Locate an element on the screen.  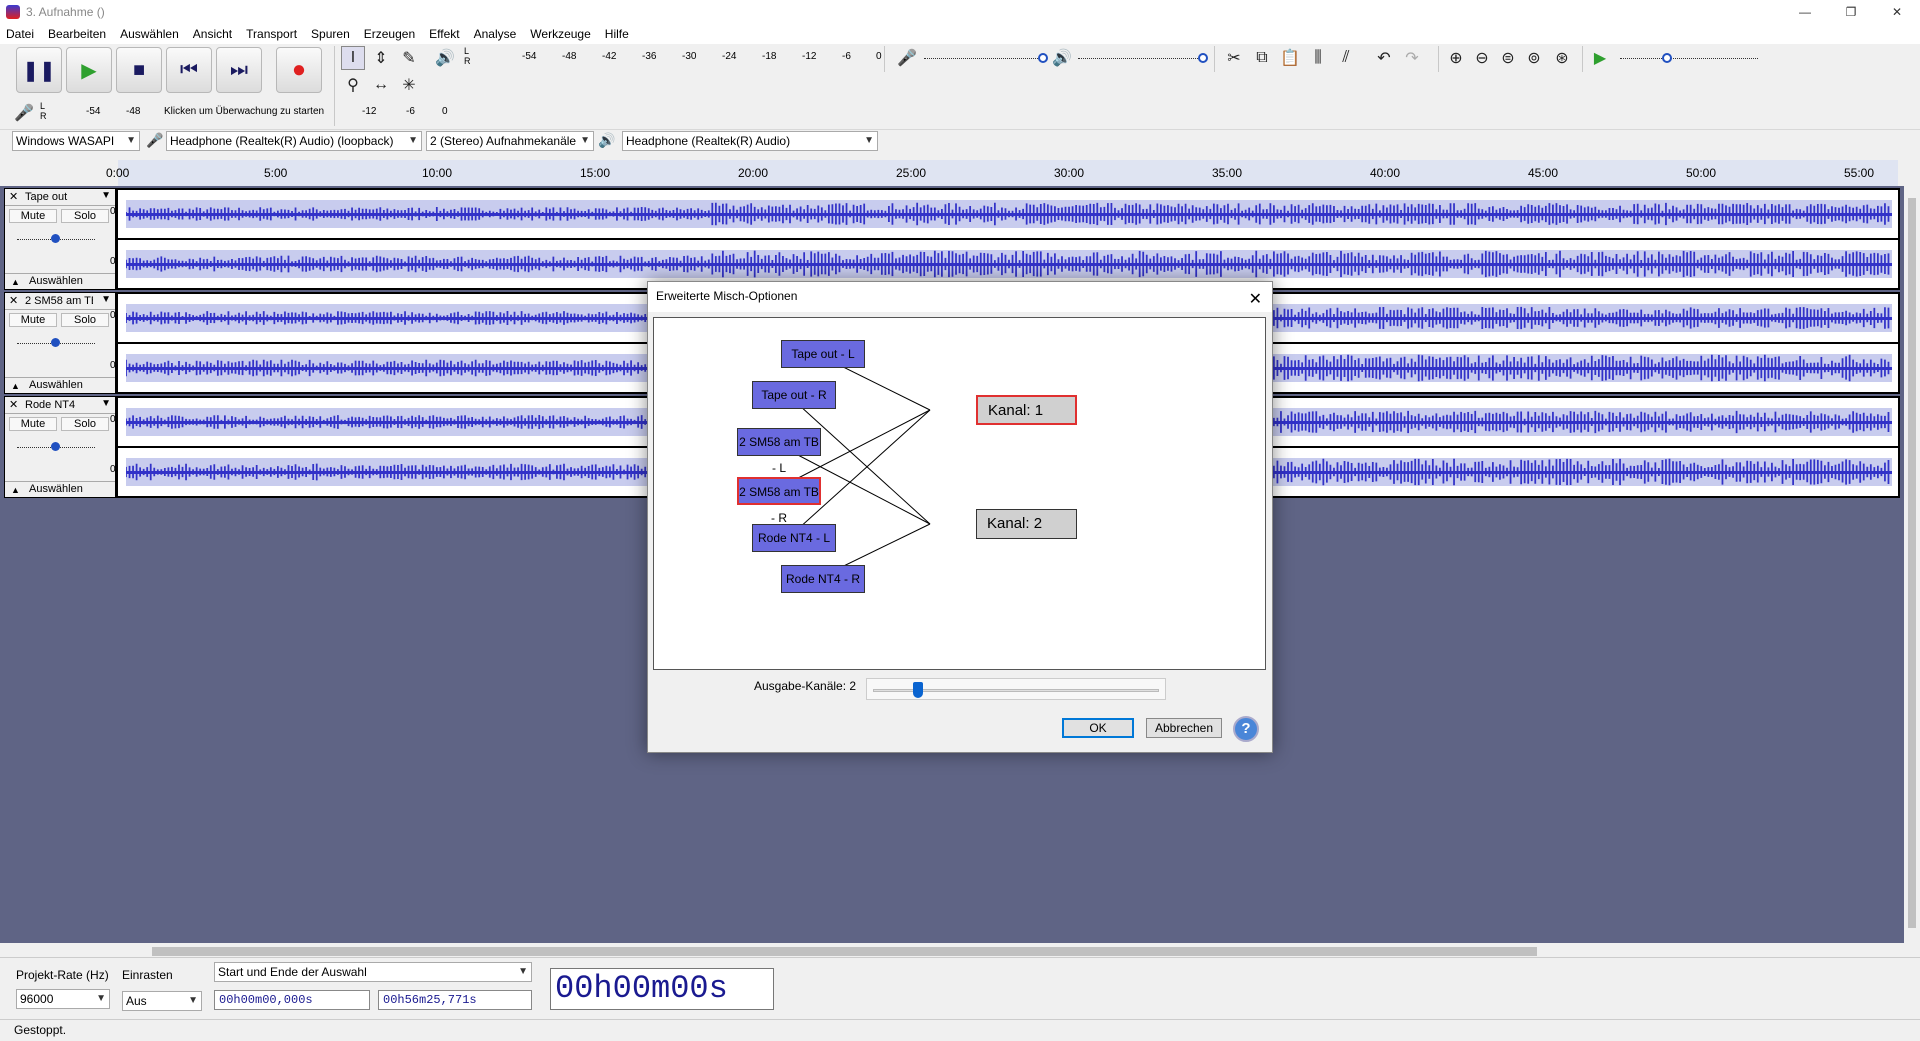
track-control-panel: ✕ 2 SM58 am TB ▼ Mute Solo ▲ Auswählen is located at coordinates (60, 343).